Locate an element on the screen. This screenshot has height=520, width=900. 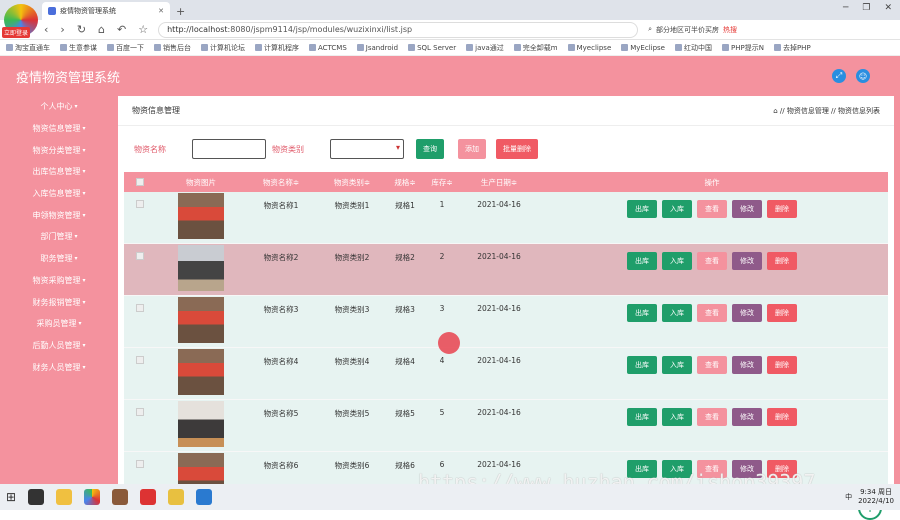
sidebar-item: 出库信息管理 ▾ is located at coordinates (59, 172).